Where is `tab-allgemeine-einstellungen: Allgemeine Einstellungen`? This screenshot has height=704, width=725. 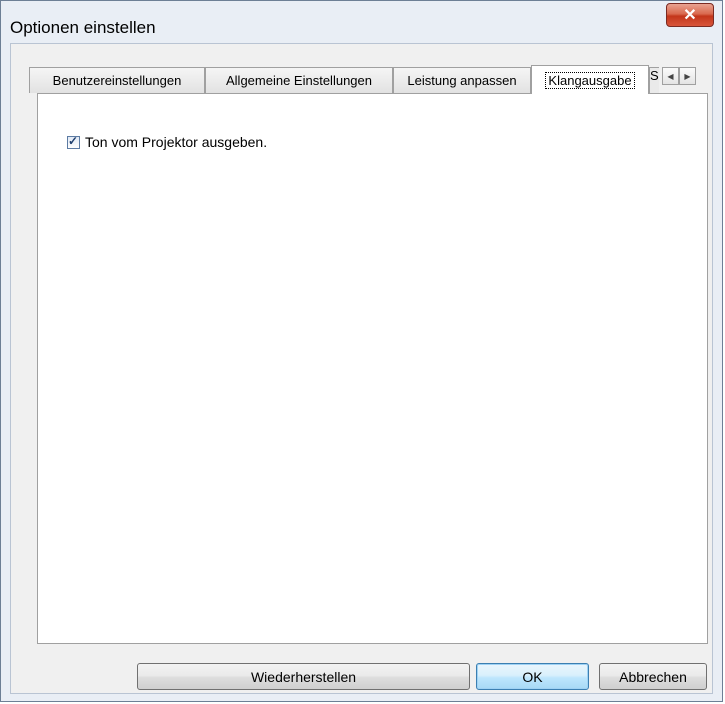 tab-allgemeine-einstellungen: Allgemeine Einstellungen is located at coordinates (299, 80).